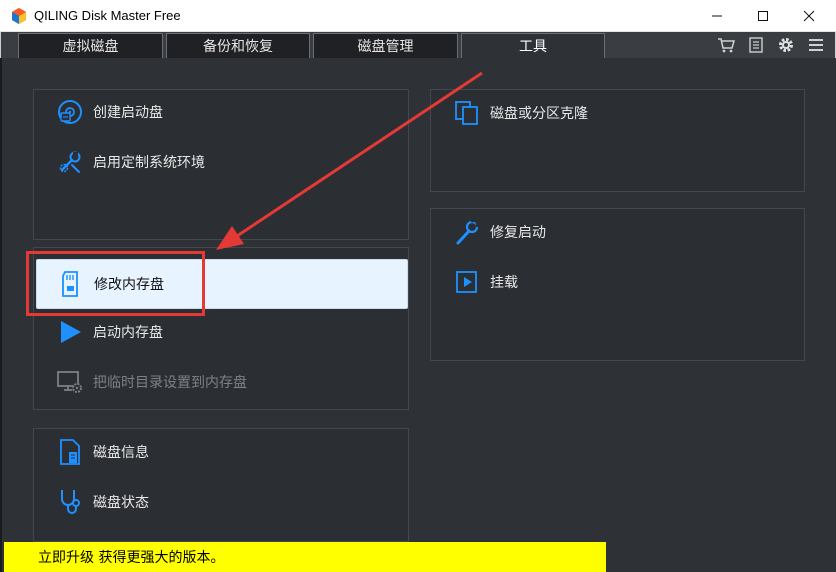 The height and width of the screenshot is (572, 836). What do you see at coordinates (19, 16) in the screenshot?
I see `app-logo-icon` at bounding box center [19, 16].